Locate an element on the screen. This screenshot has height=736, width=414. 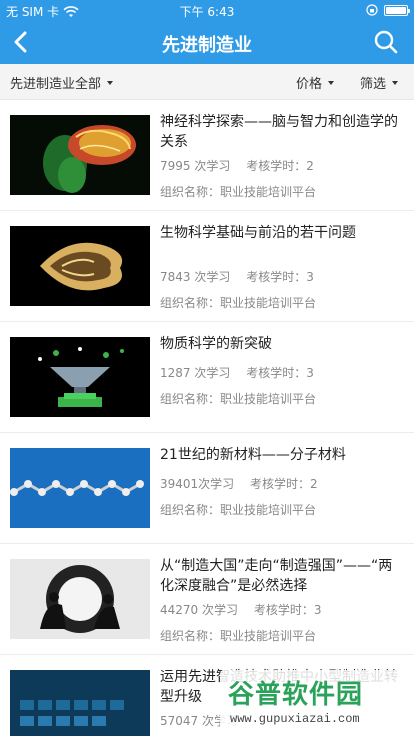
category-dropdown: 先进制造业全部 is located at coordinates (62, 82).